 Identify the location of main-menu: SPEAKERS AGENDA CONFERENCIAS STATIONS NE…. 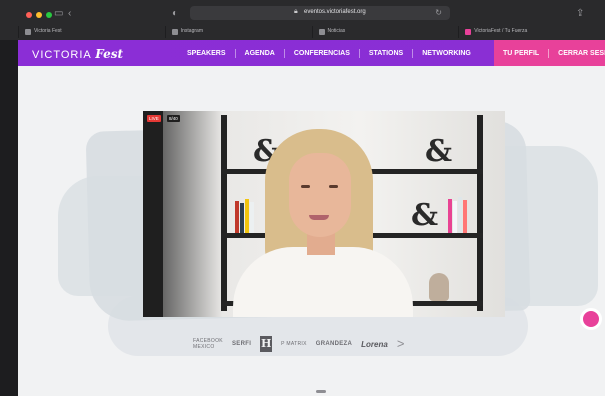
(329, 53).